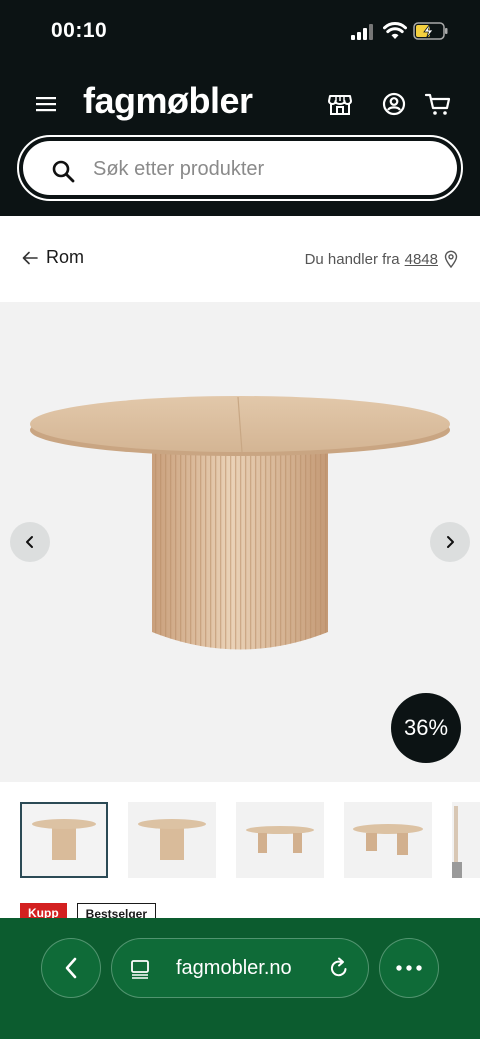 The width and height of the screenshot is (480, 1039). I want to click on search-field-container, so click(240, 168).